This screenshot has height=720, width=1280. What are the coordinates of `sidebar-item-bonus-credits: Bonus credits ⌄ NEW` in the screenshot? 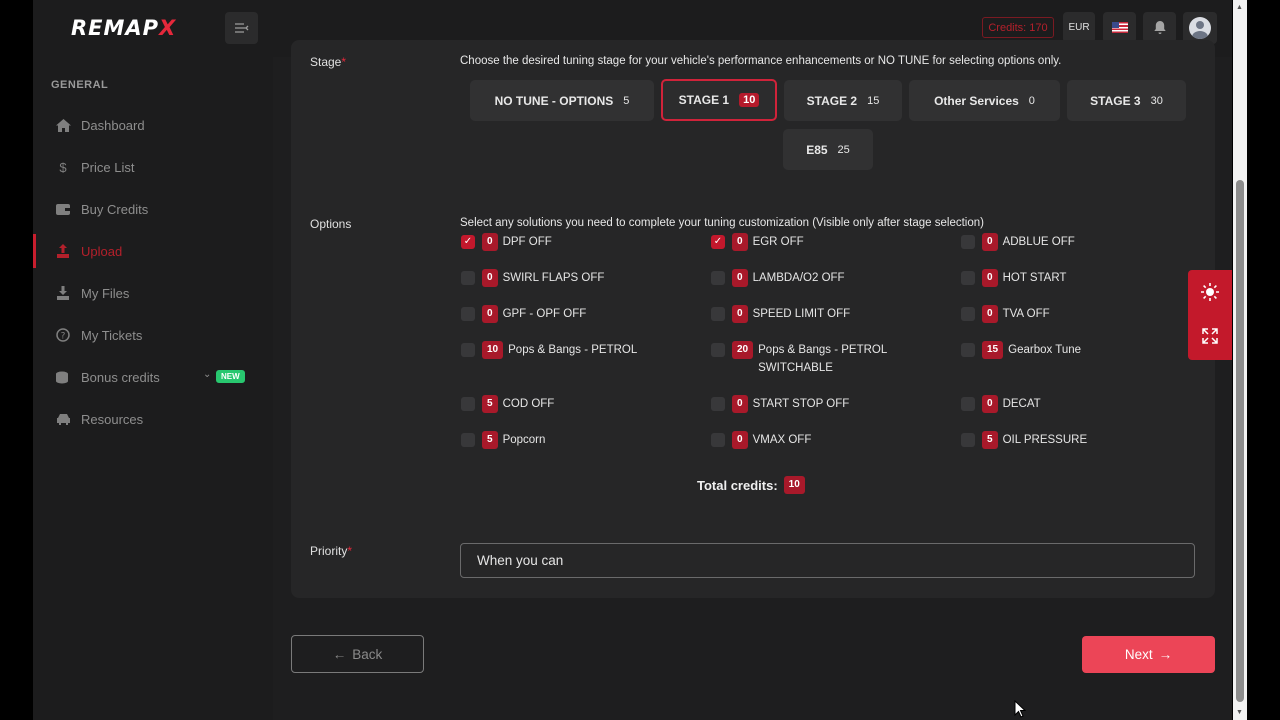 It's located at (153, 377).